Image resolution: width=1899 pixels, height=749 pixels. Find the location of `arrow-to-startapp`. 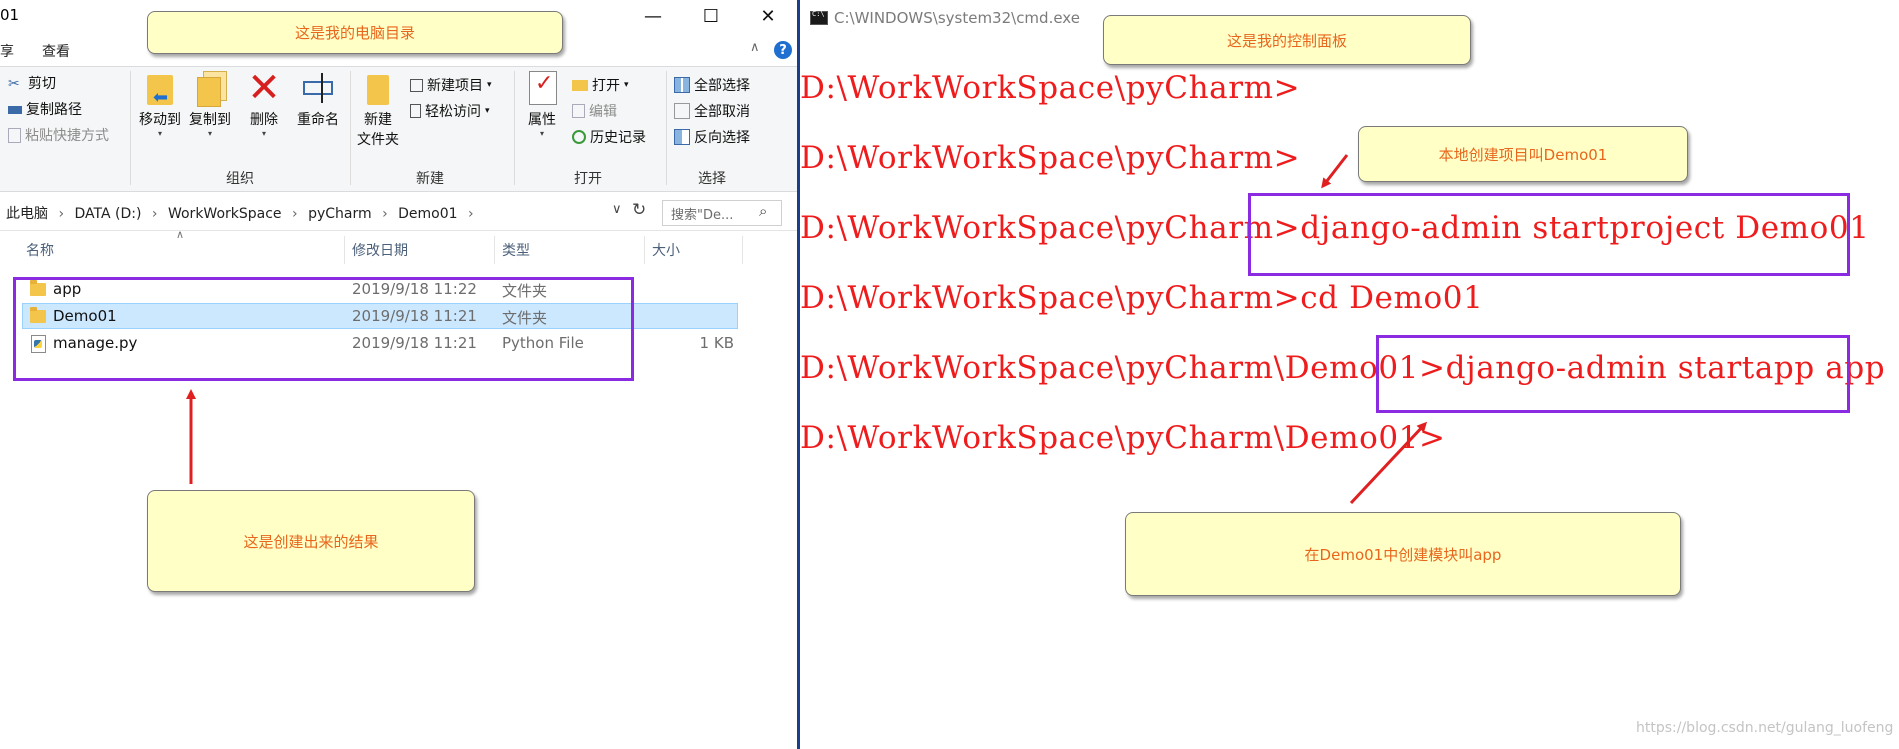

arrow-to-startapp is located at coordinates (1388, 463).